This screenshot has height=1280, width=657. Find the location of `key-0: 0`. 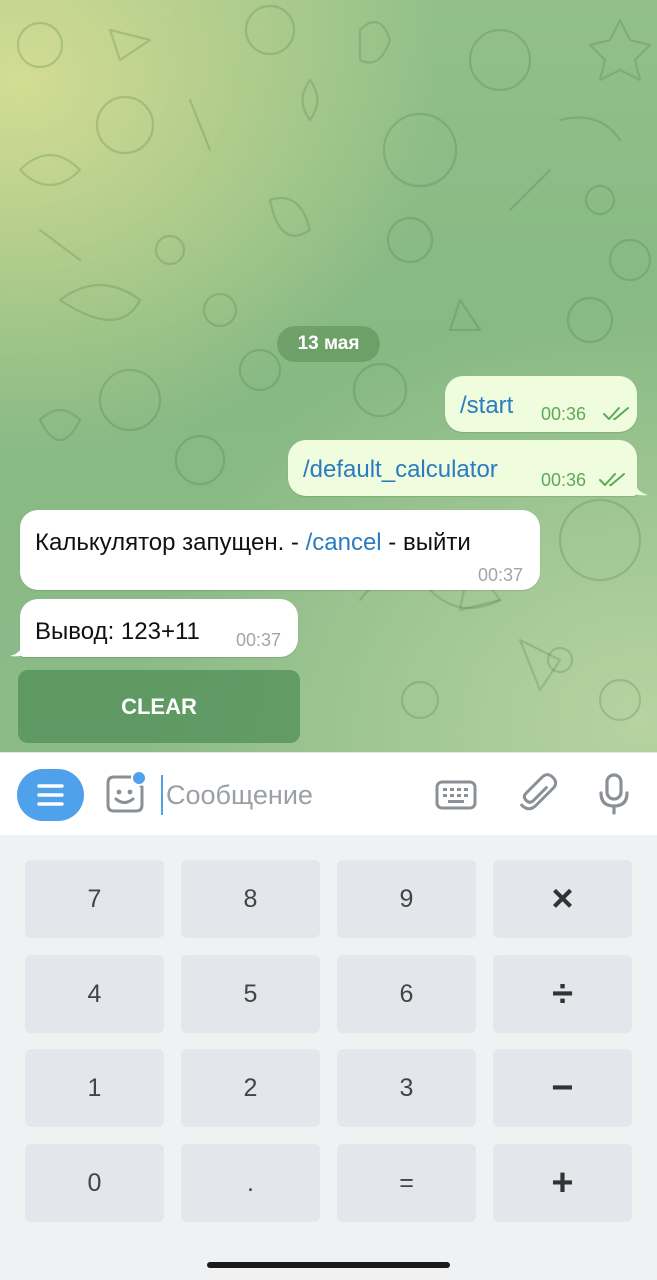

key-0: 0 is located at coordinates (94, 1183).